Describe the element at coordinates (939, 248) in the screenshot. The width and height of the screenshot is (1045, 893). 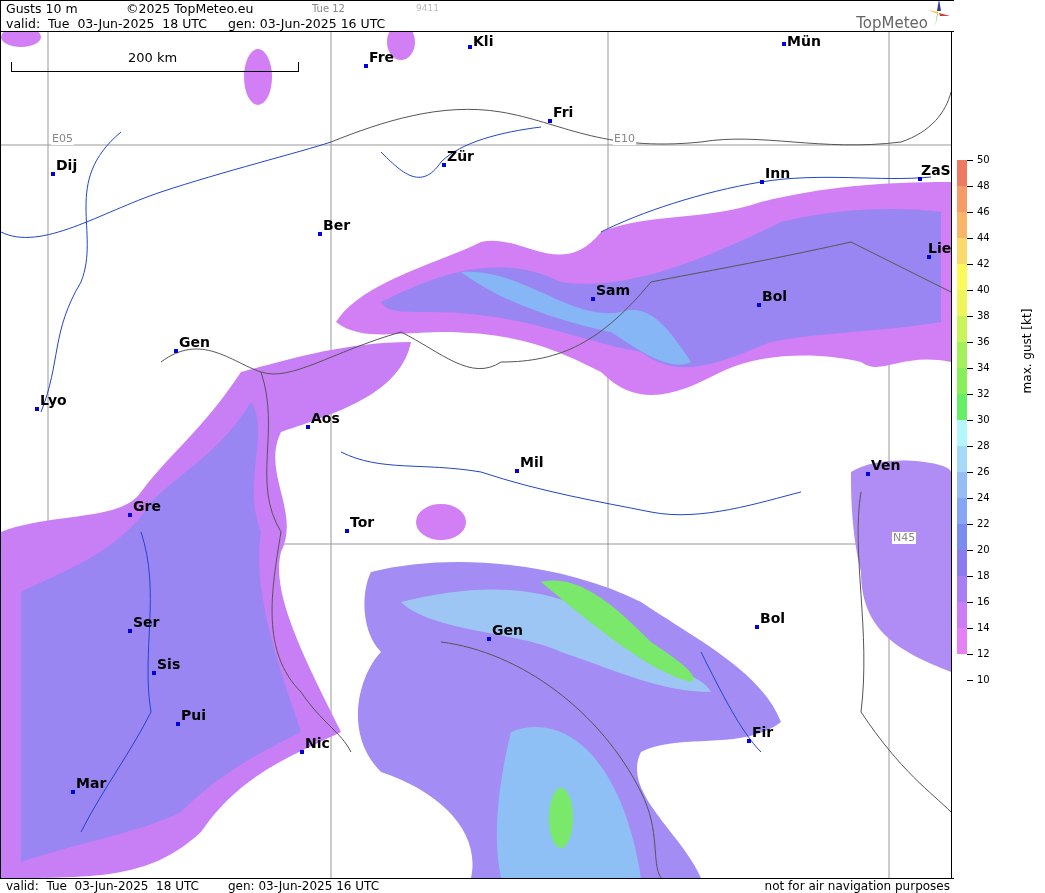
I see `city-label: Lie` at that location.